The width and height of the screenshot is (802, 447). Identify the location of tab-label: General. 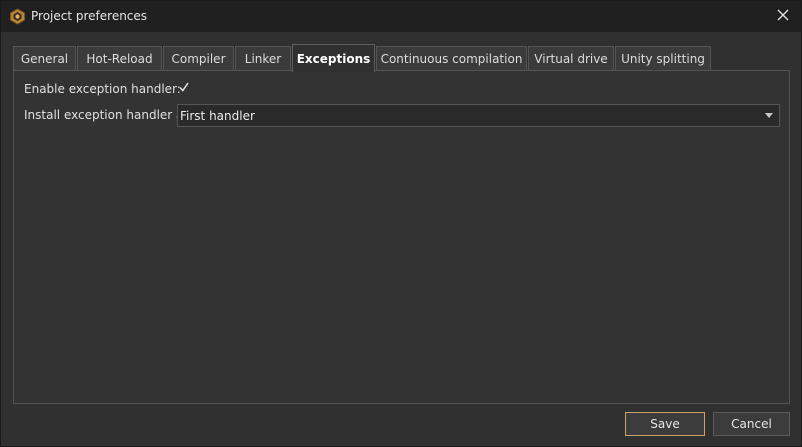
(44, 59).